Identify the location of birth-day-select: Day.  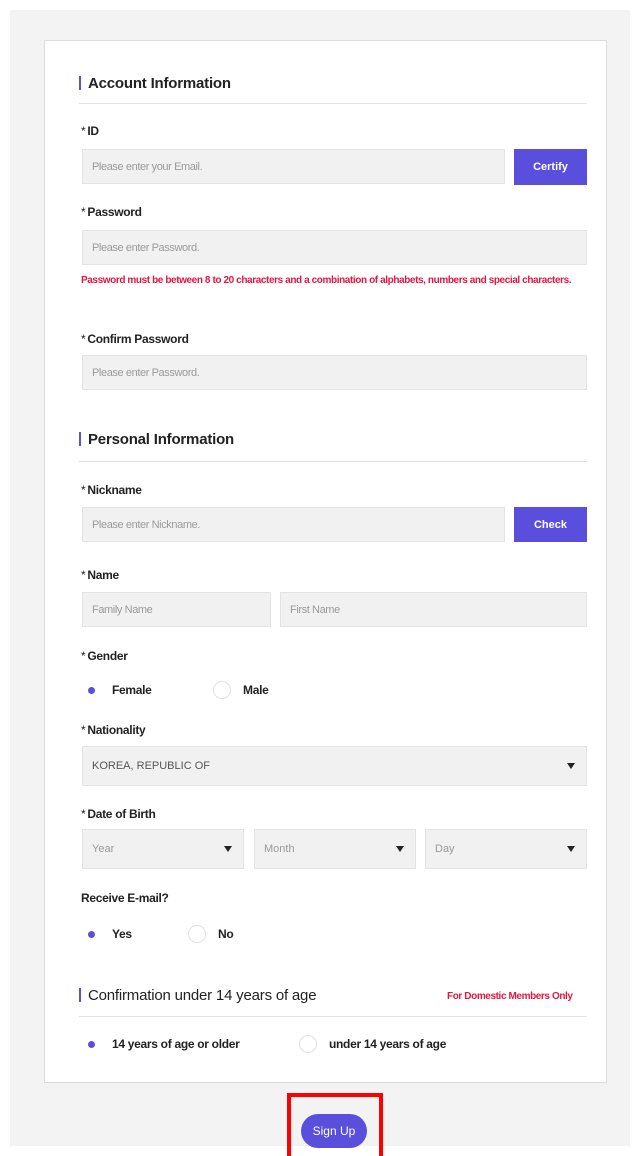
(506, 849).